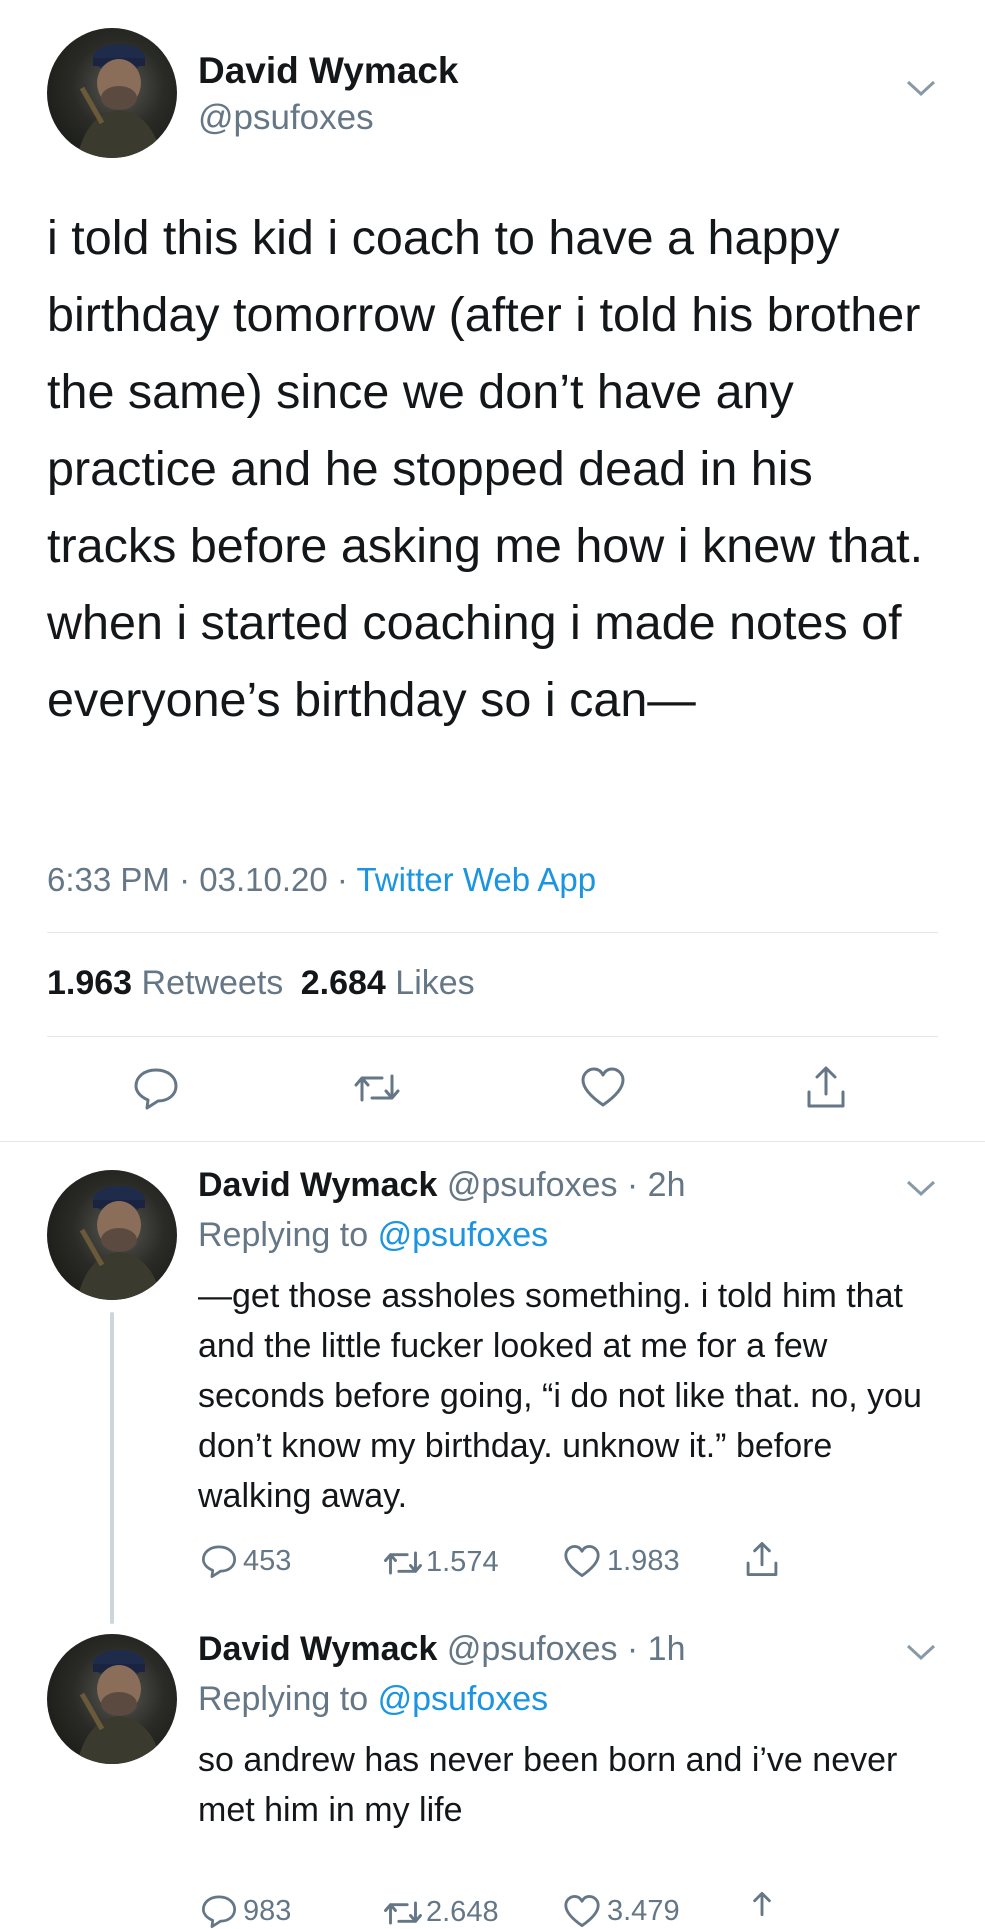 The image size is (985, 1929). I want to click on thread-line, so click(112, 1468).